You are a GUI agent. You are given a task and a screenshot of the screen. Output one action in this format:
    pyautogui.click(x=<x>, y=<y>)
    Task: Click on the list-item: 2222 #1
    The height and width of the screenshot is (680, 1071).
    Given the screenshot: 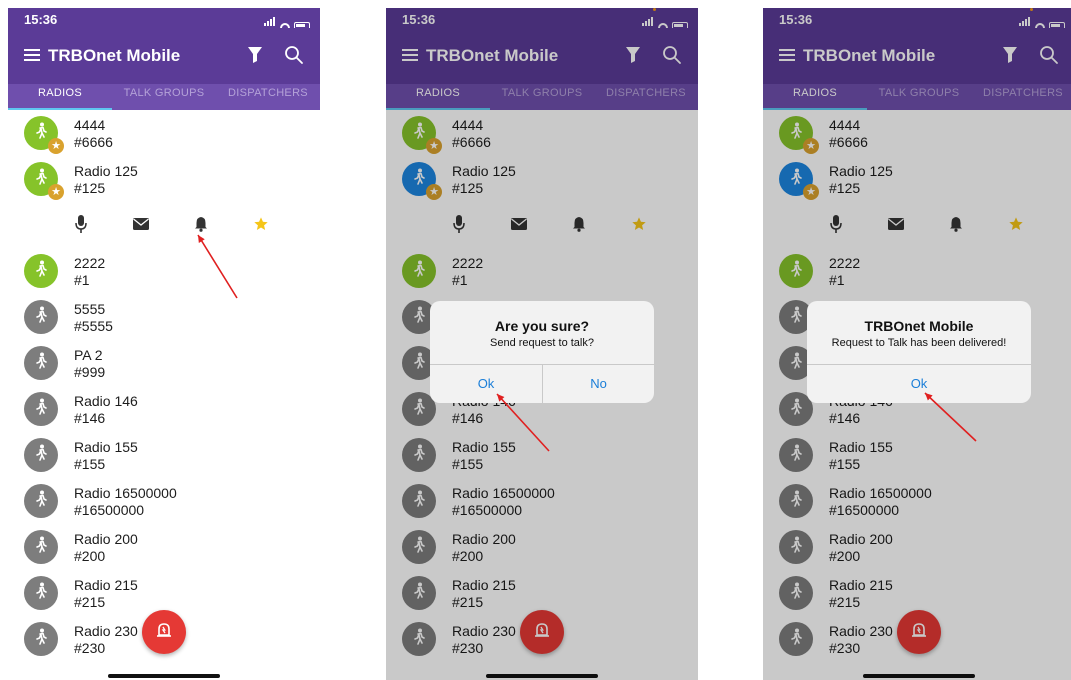 What is the action you would take?
    pyautogui.click(x=164, y=271)
    